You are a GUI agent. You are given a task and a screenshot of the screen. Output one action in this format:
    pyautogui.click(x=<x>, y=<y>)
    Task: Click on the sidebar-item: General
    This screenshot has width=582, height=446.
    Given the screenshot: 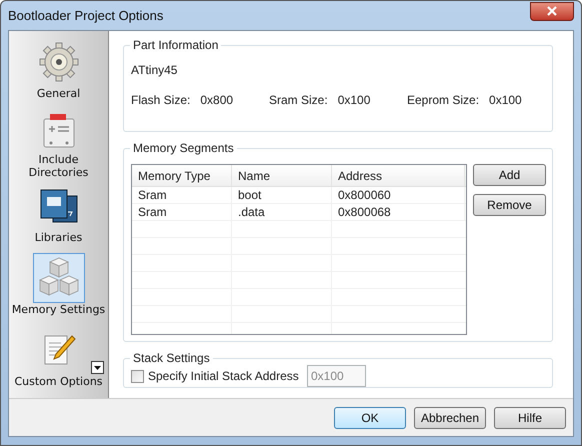 What is the action you would take?
    pyautogui.click(x=58, y=72)
    